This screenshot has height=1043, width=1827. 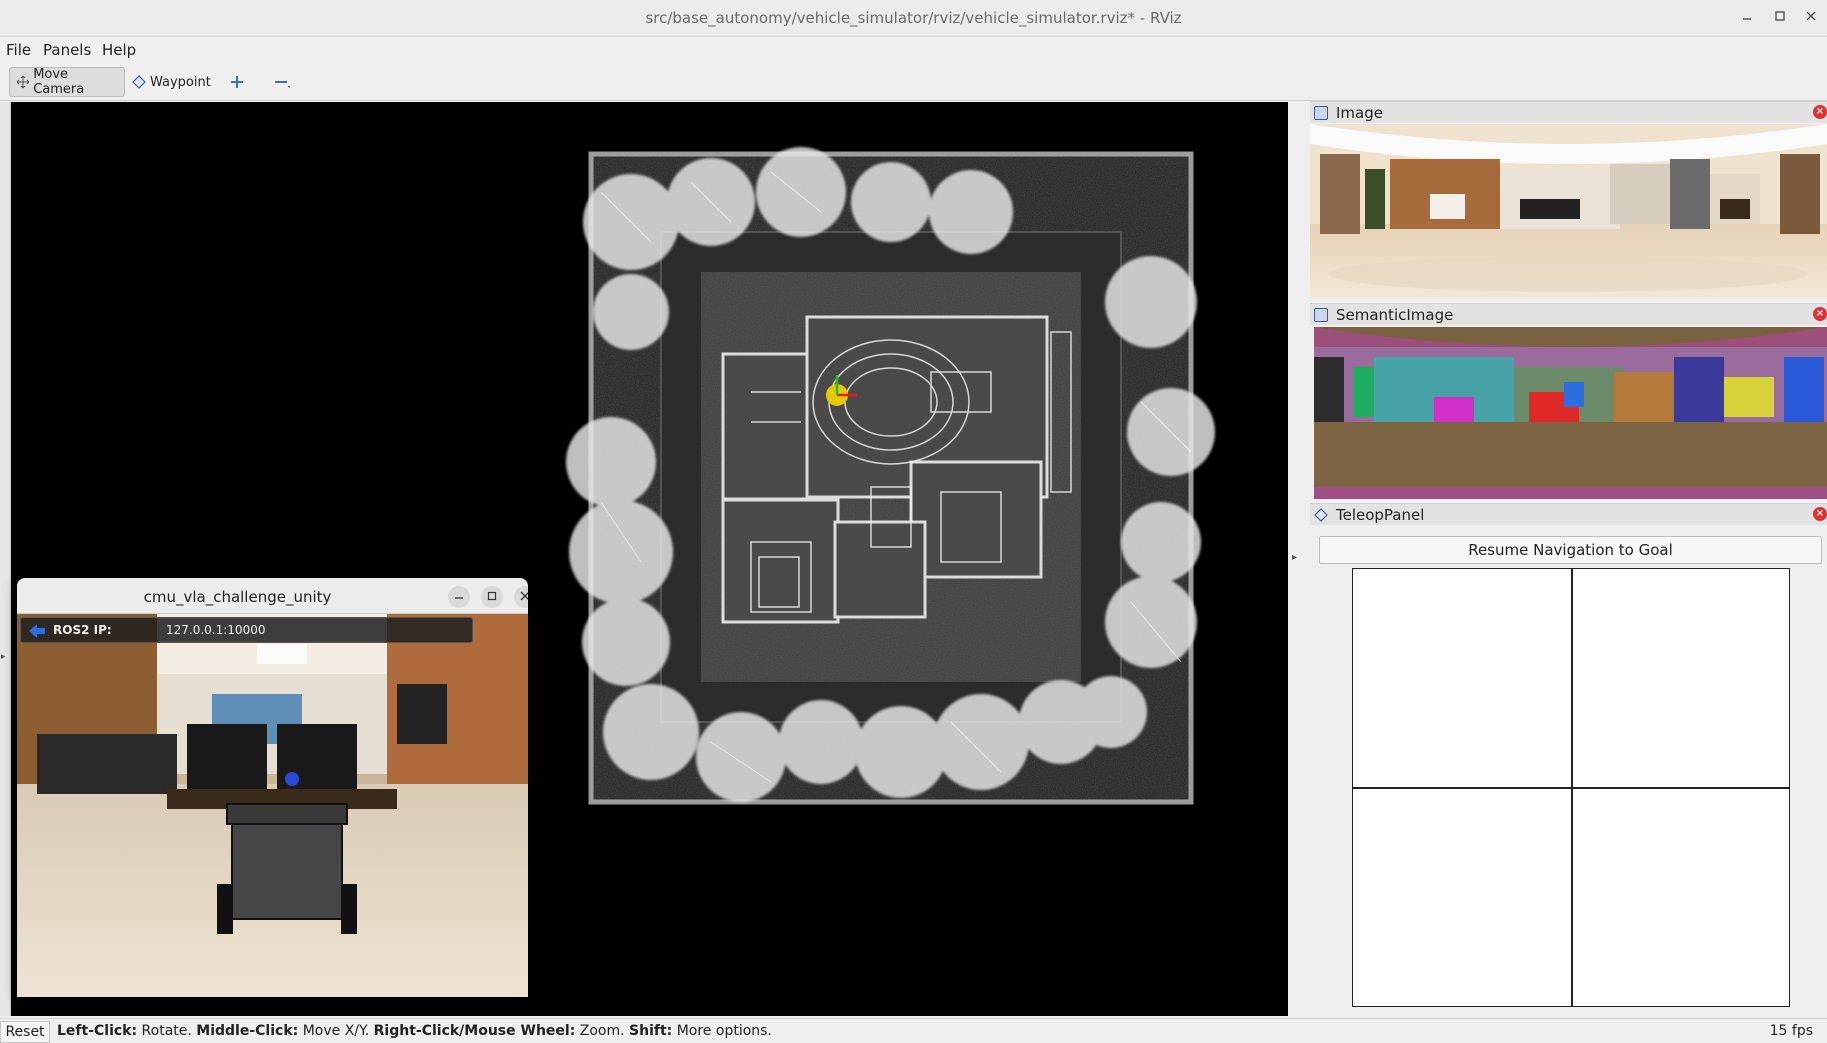 I want to click on maximize-button, so click(x=1780, y=18).